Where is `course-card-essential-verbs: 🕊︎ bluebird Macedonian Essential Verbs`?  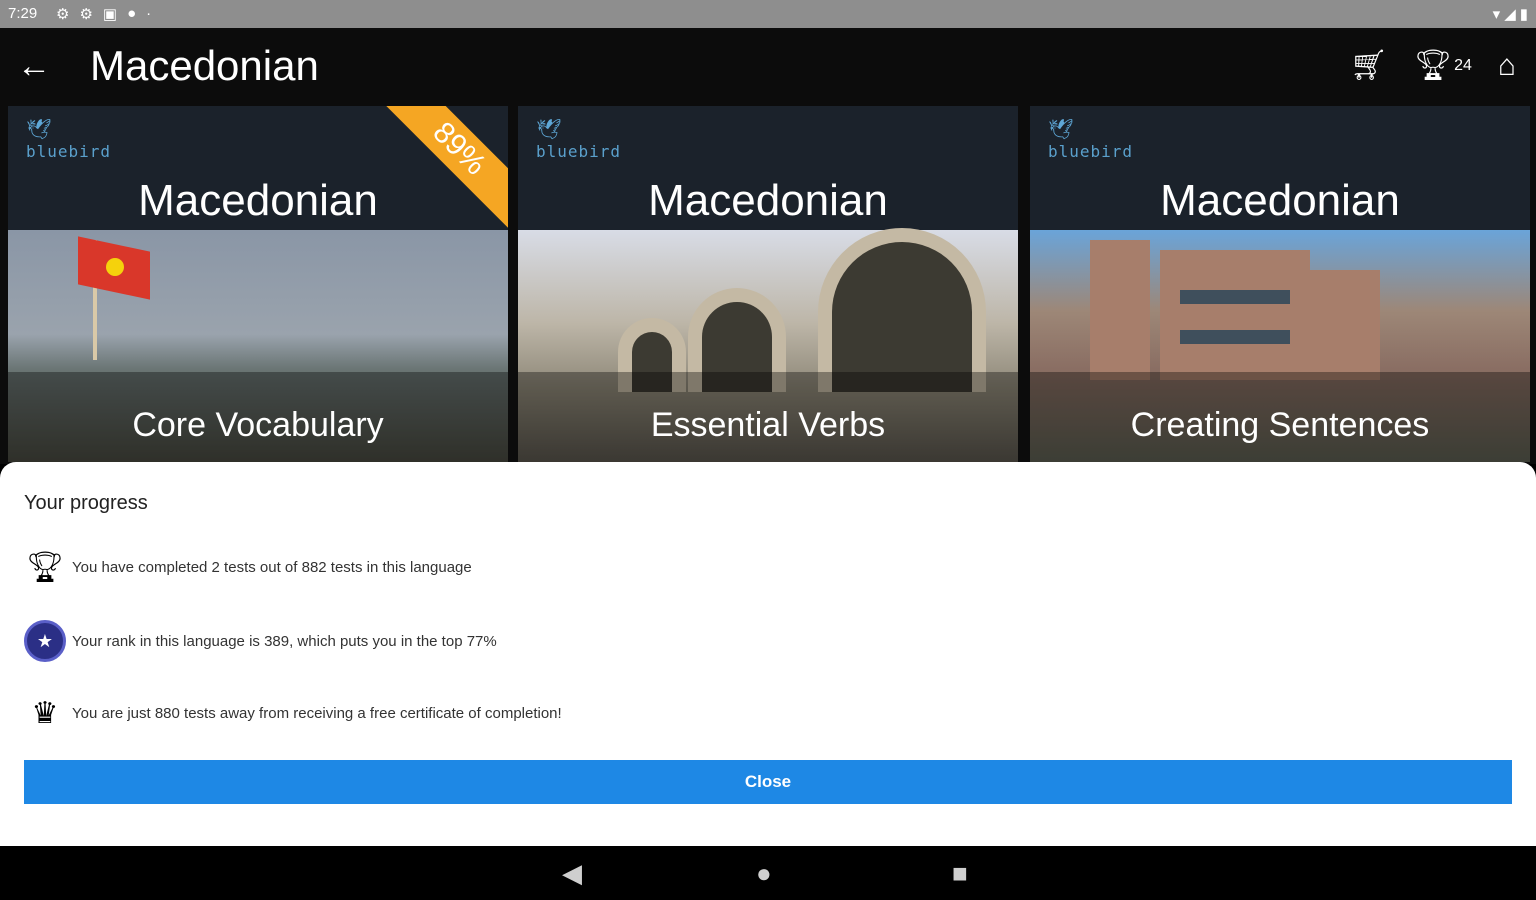
course-card-essential-verbs: 🕊︎ bluebird Macedonian Essential Verbs is located at coordinates (768, 284).